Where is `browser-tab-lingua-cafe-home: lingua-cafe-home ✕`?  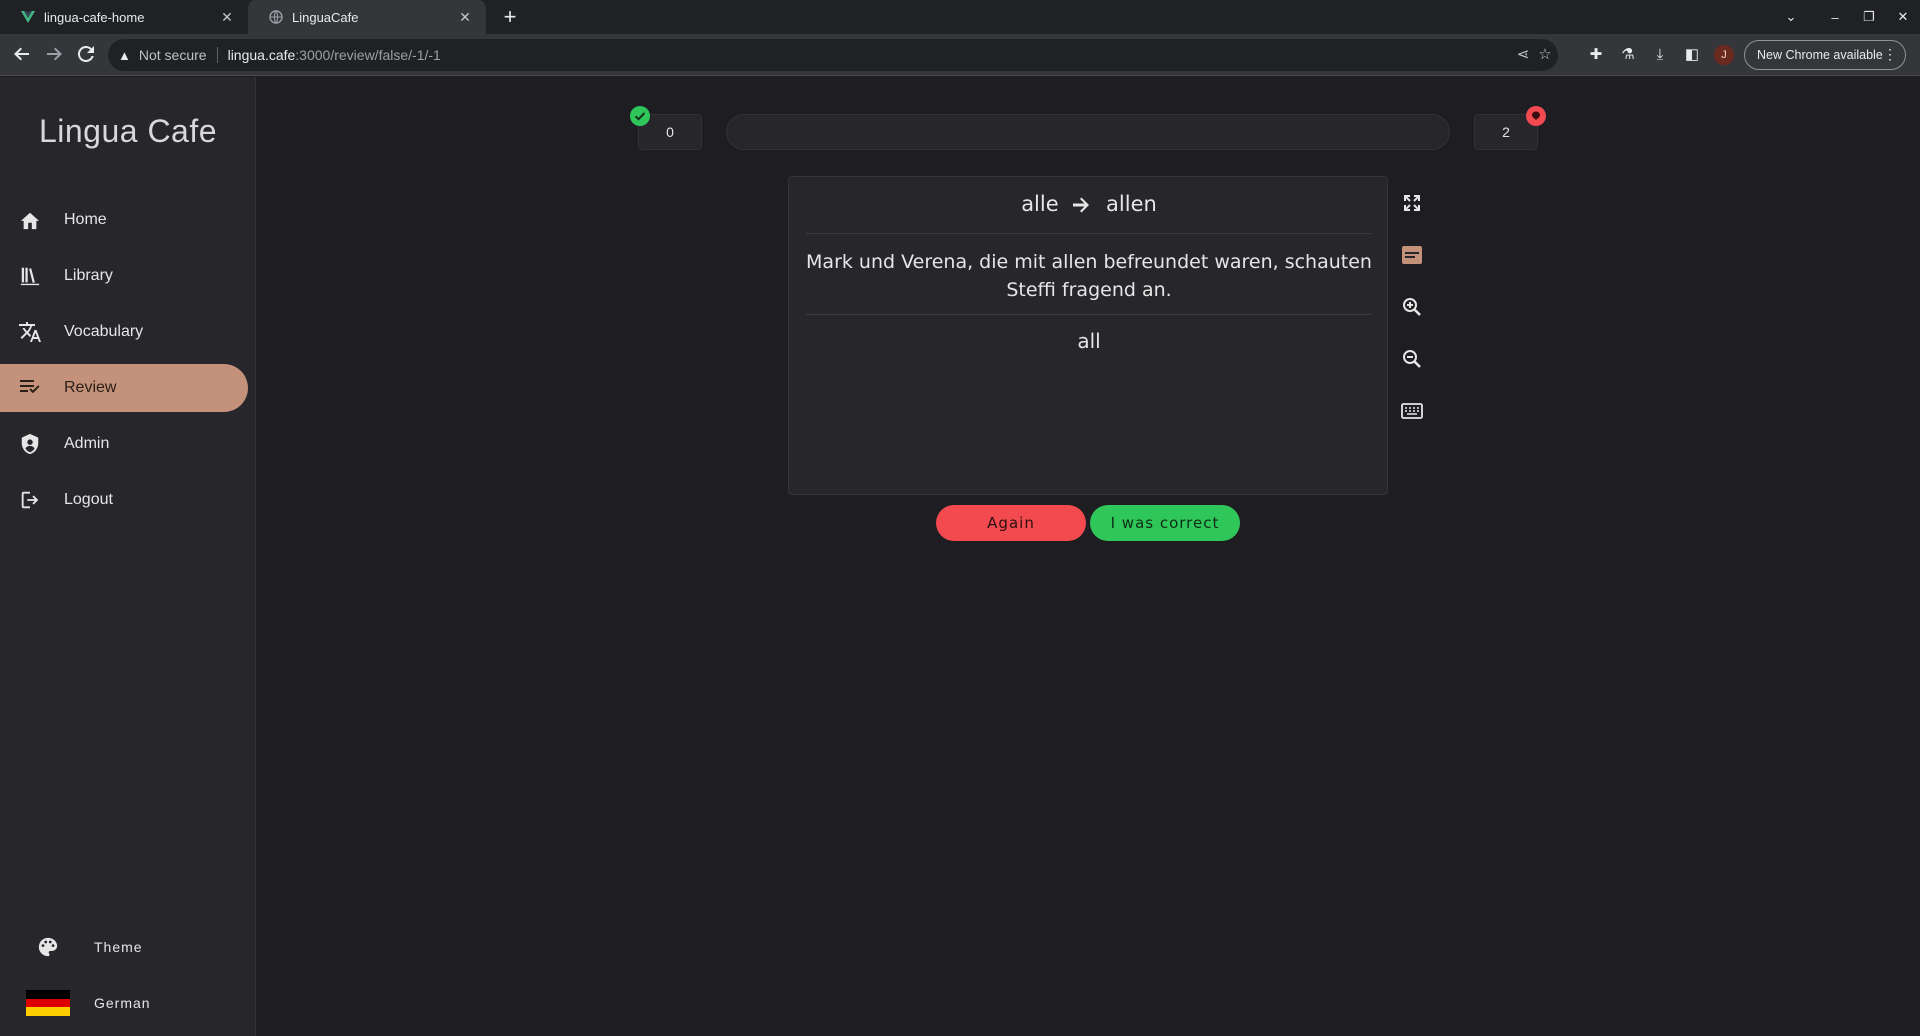 browser-tab-lingua-cafe-home: lingua-cafe-home ✕ is located at coordinates (124, 17).